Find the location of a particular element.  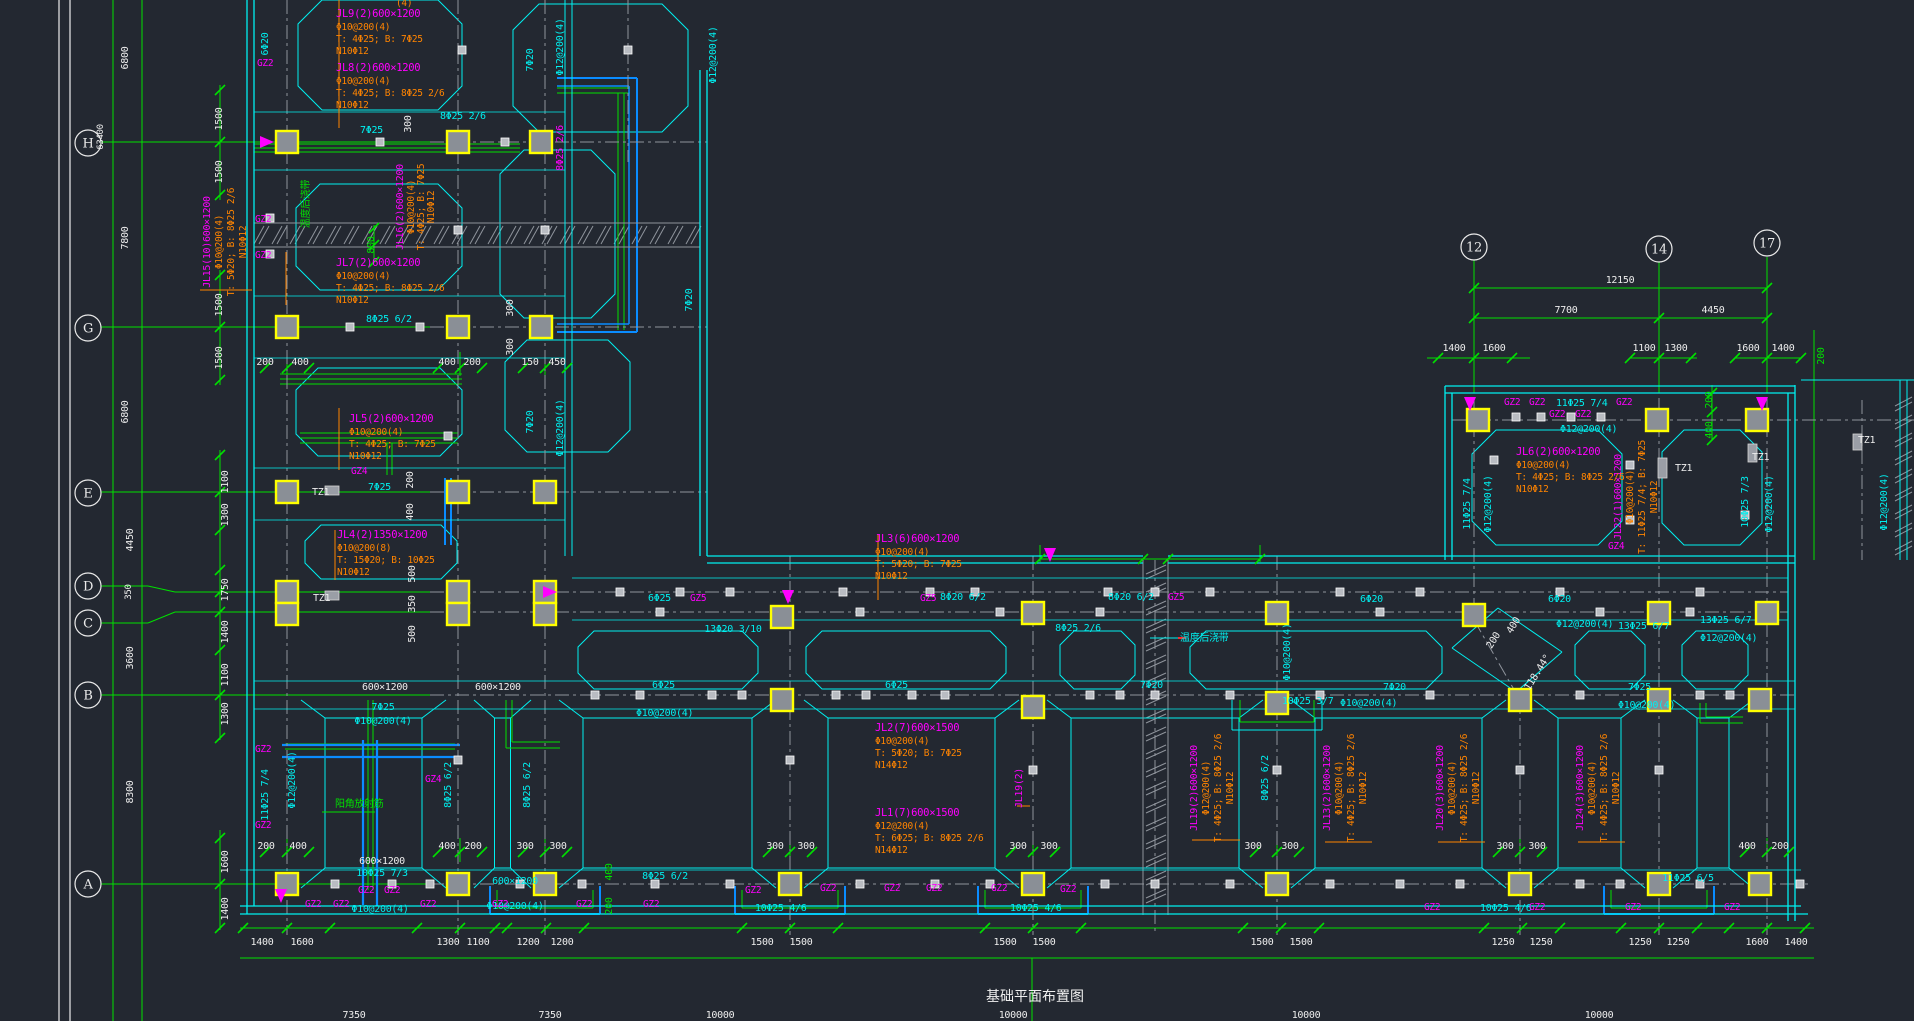

axis-bubble-label: H is located at coordinates (87, 144).